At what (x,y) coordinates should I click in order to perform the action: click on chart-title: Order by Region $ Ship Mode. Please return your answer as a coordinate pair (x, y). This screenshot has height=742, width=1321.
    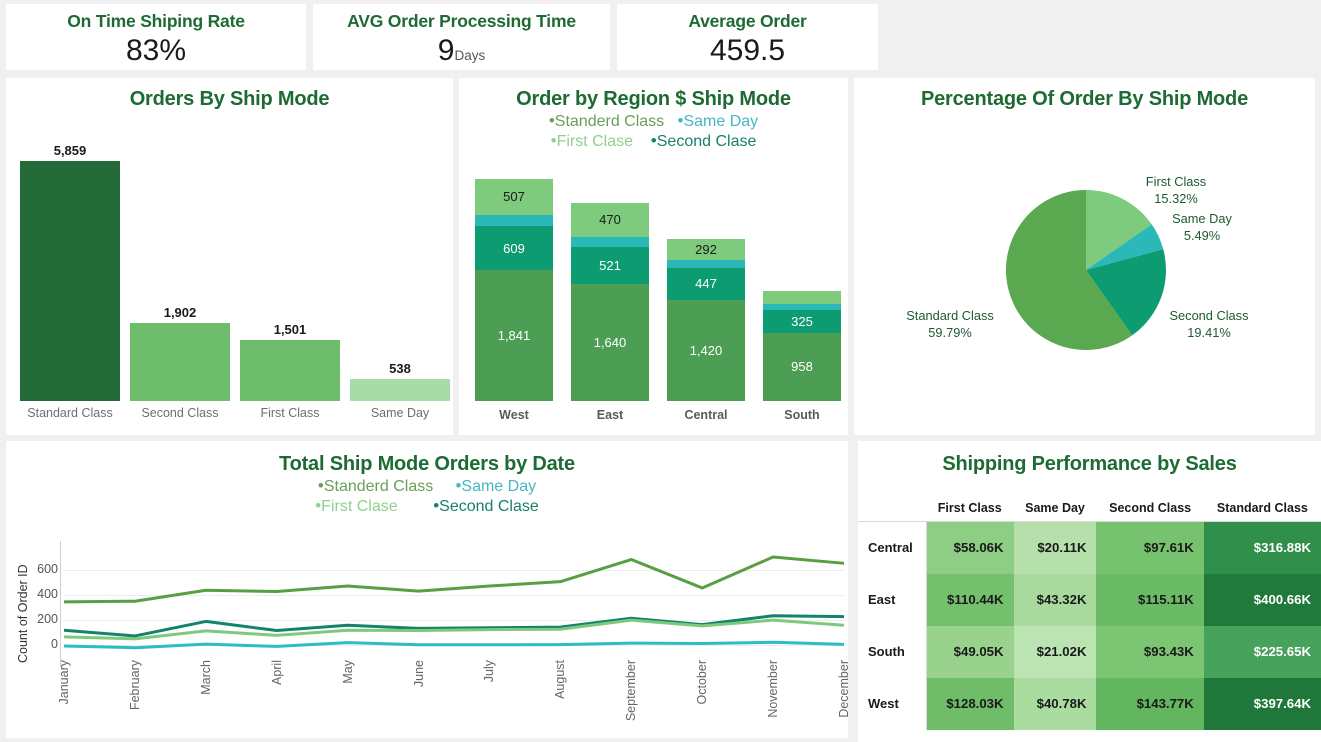
    Looking at the image, I should click on (653, 99).